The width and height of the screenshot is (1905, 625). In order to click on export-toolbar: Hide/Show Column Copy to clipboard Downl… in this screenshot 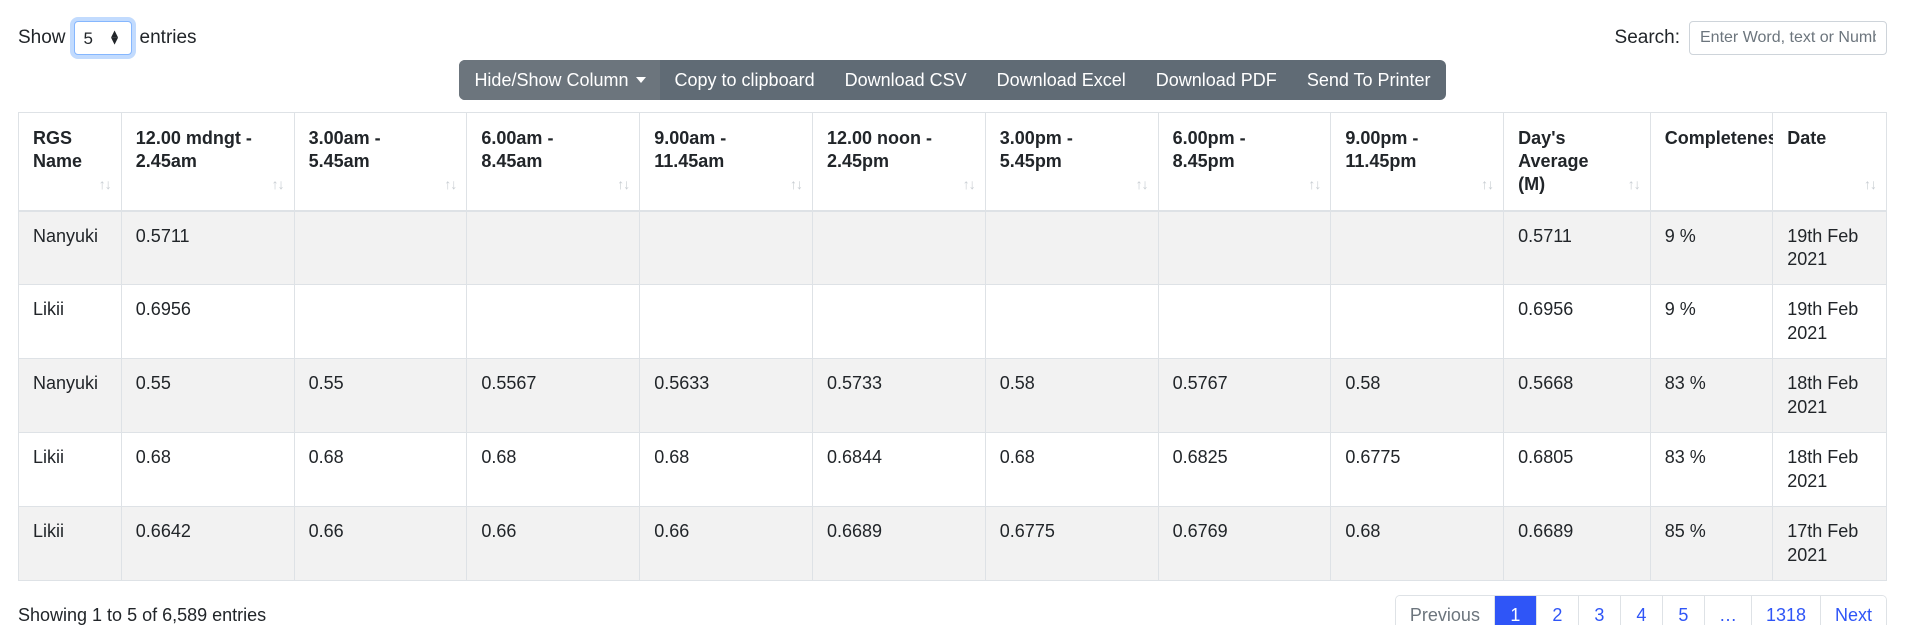, I will do `click(952, 80)`.